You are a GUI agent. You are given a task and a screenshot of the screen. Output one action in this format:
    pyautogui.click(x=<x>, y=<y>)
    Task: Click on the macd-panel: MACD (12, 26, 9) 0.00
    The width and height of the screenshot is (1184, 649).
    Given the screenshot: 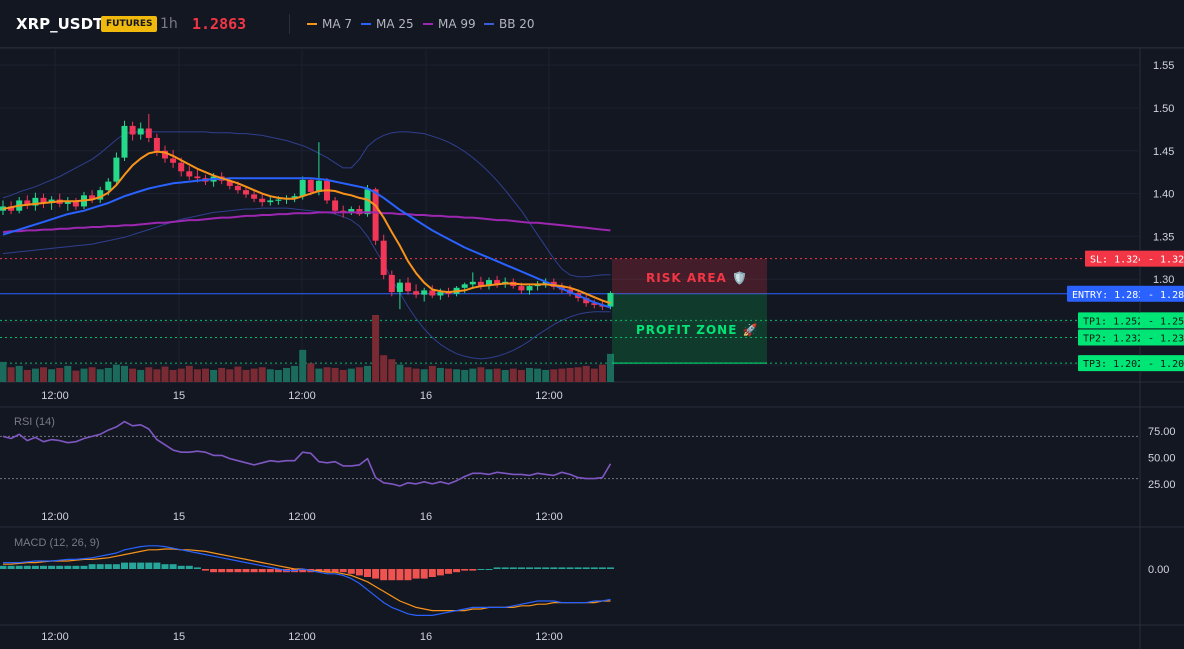 What is the action you would take?
    pyautogui.click(x=584, y=577)
    